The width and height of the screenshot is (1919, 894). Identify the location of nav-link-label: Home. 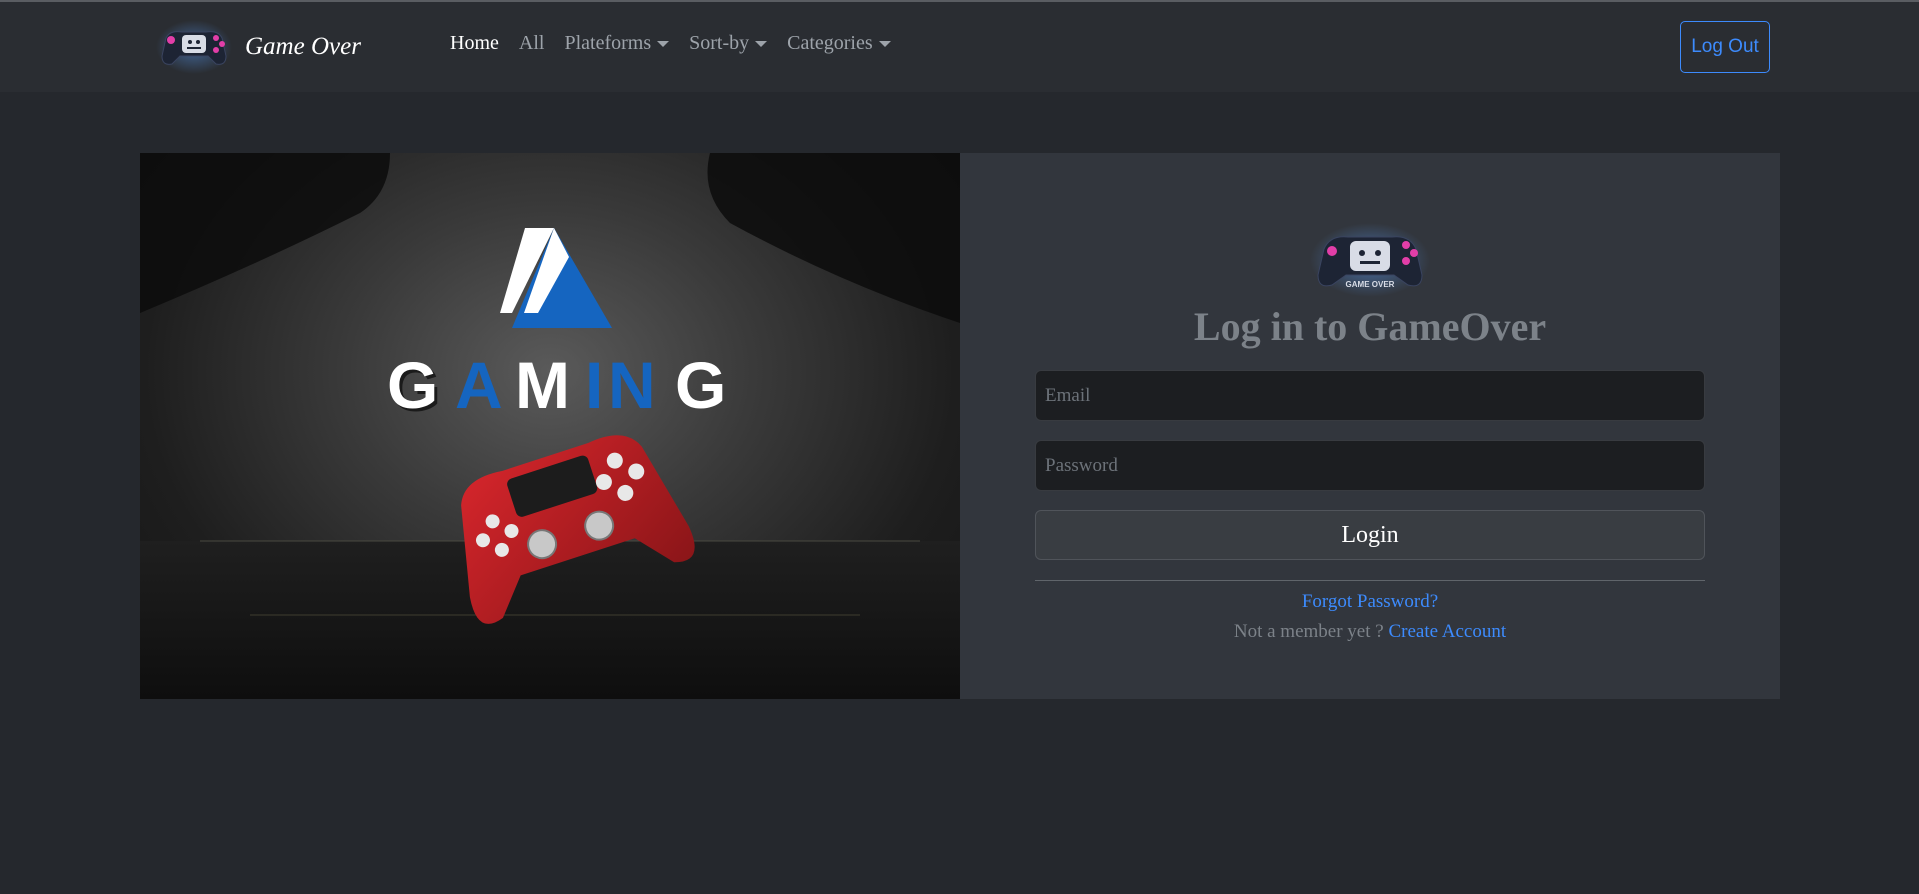
(474, 43).